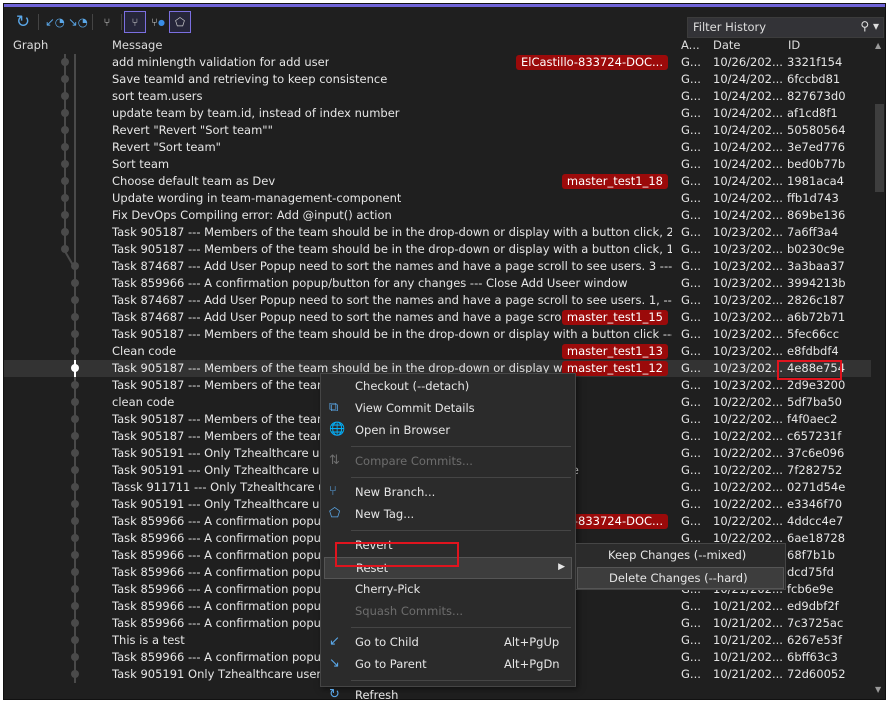  Describe the element at coordinates (194, 181) in the screenshot. I see `commit-message: Choose default team as Dev` at that location.